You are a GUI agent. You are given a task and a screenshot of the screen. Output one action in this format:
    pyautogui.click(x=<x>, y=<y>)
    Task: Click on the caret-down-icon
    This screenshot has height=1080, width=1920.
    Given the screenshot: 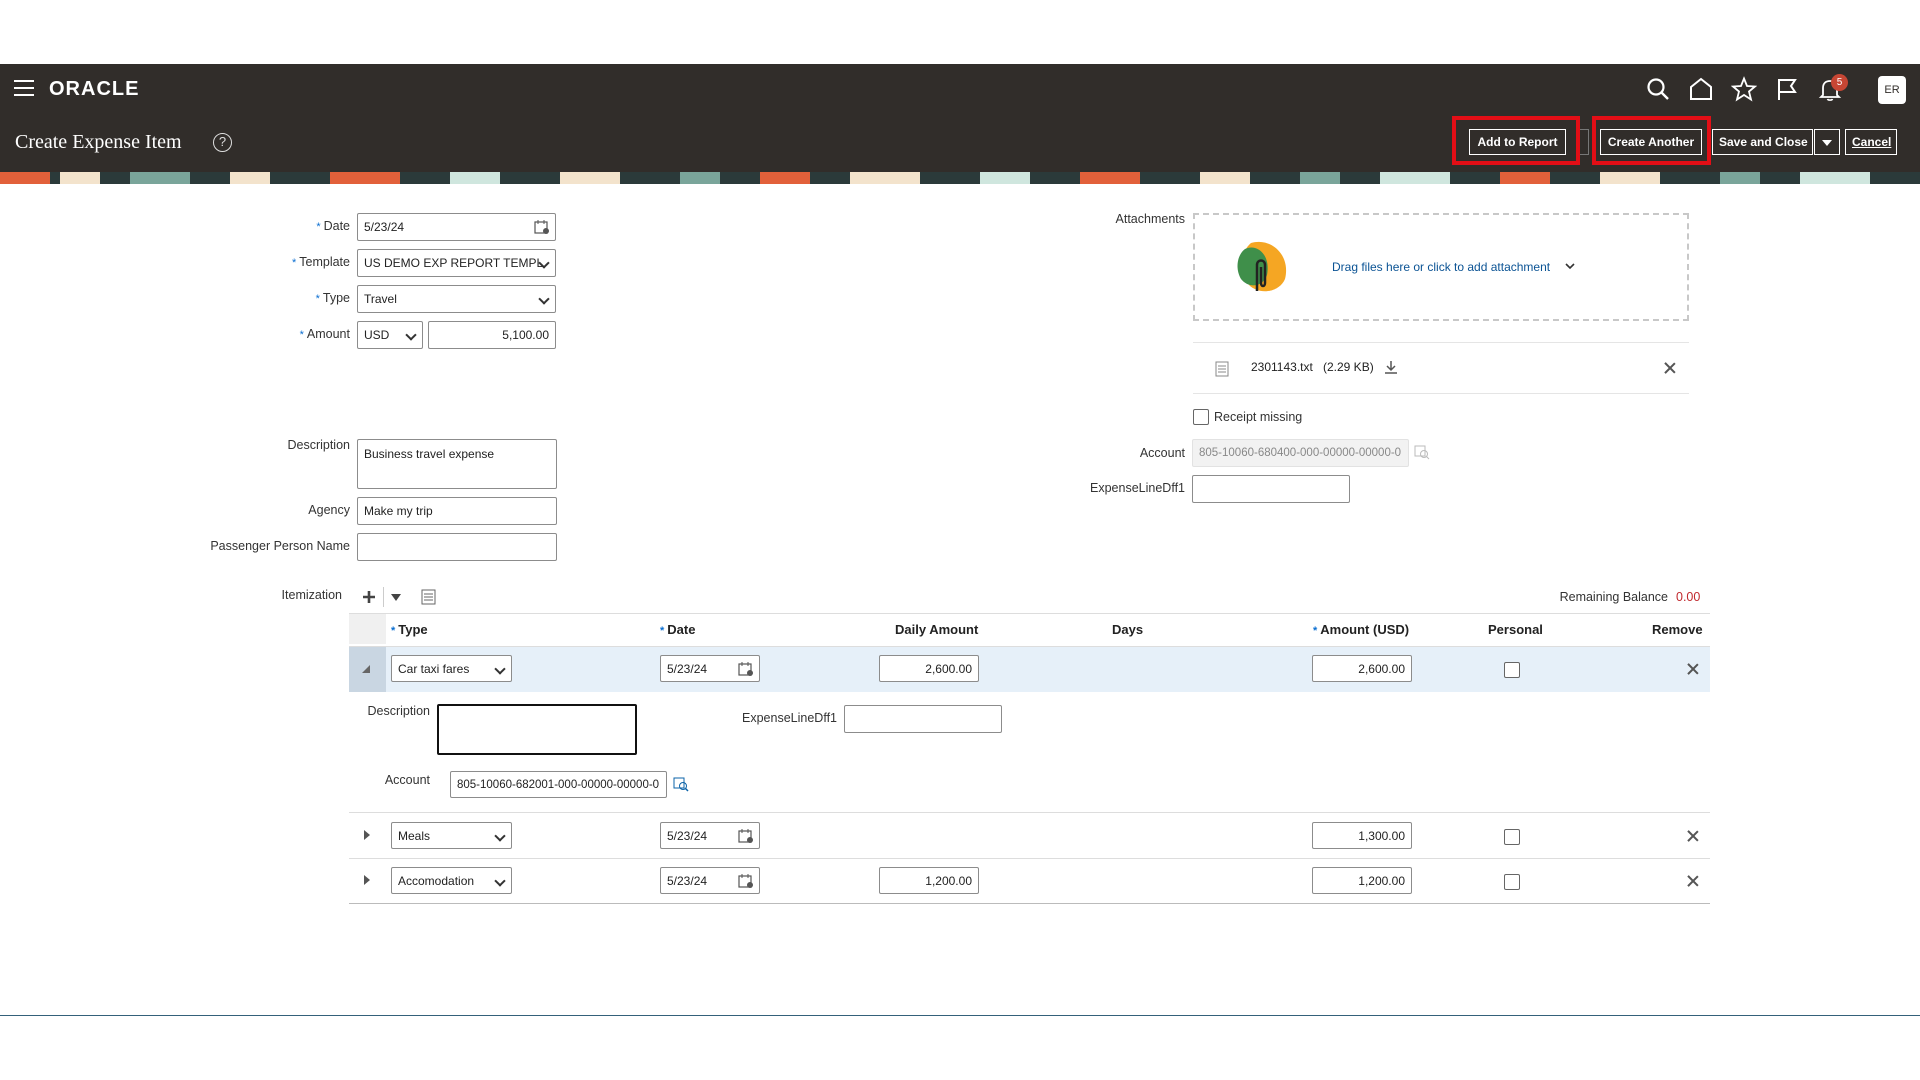 What is the action you would take?
    pyautogui.click(x=396, y=598)
    